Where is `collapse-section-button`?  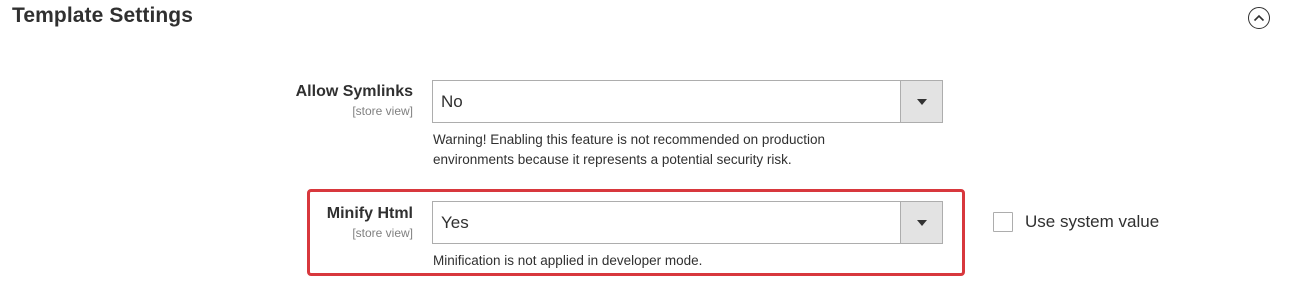 collapse-section-button is located at coordinates (1259, 18).